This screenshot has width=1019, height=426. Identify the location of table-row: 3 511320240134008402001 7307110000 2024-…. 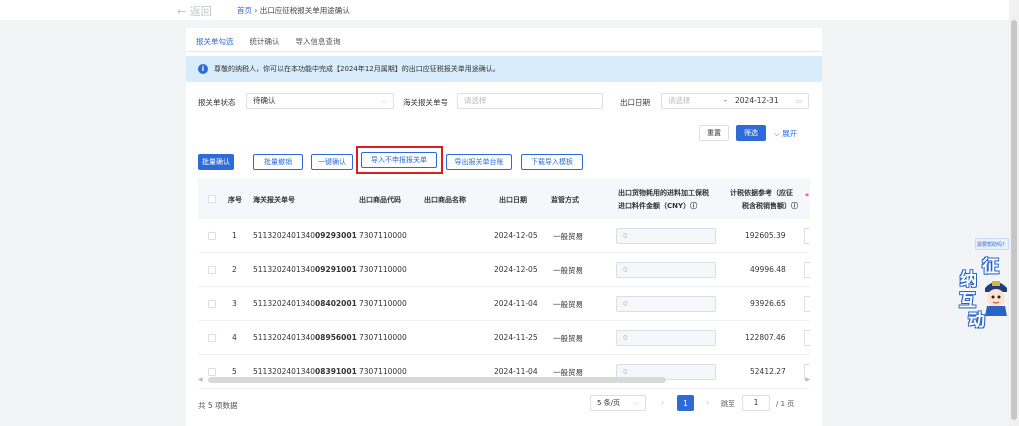
(504, 304).